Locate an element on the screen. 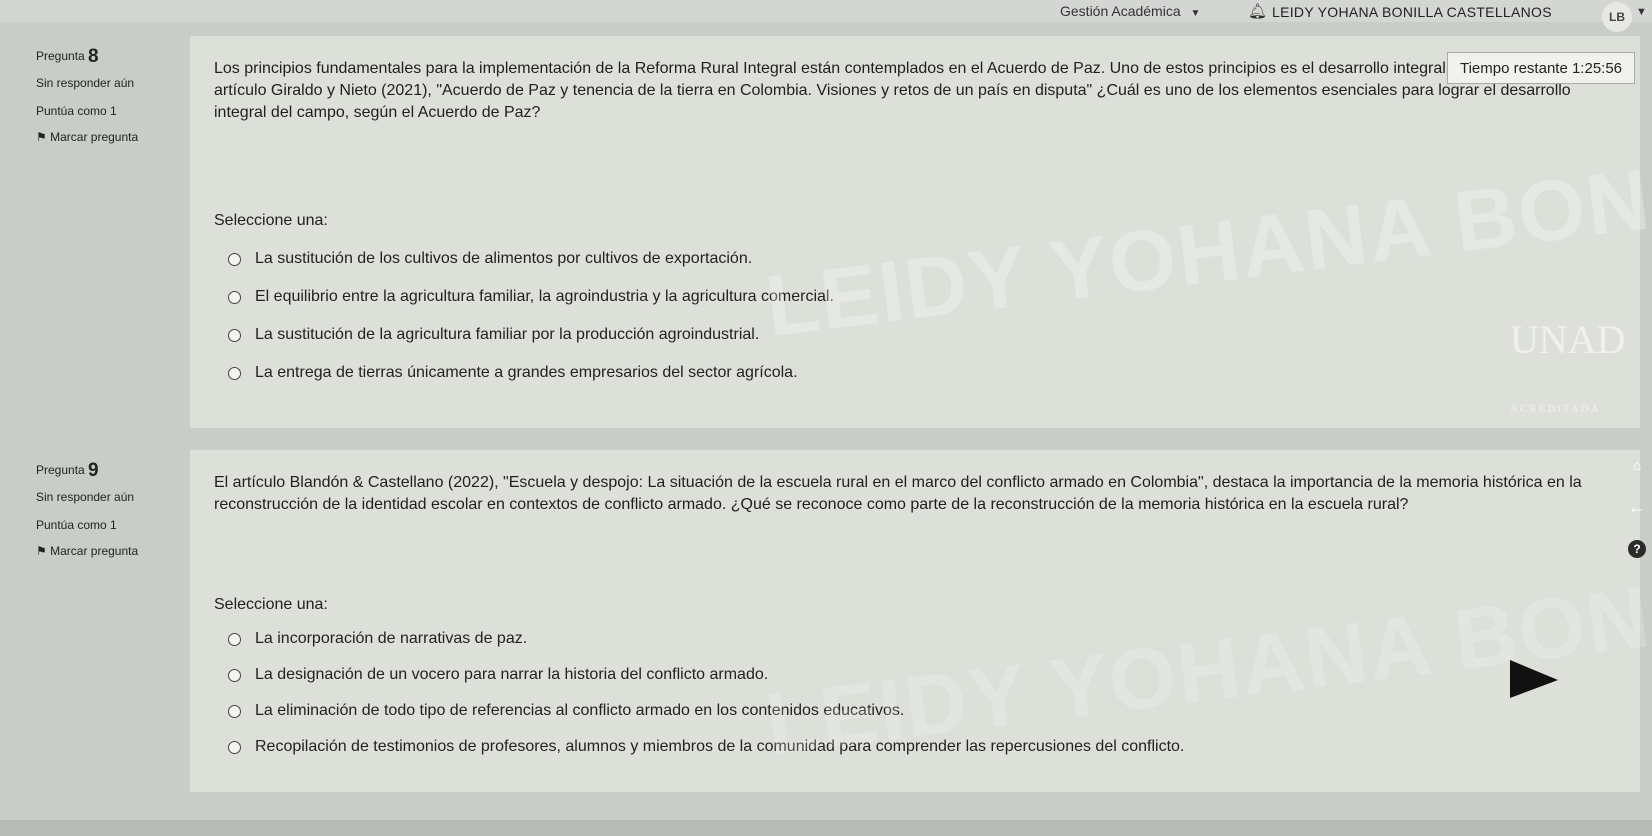 Image resolution: width=1652 pixels, height=836 pixels. question-number: Pregunta 8 is located at coordinates (67, 56).